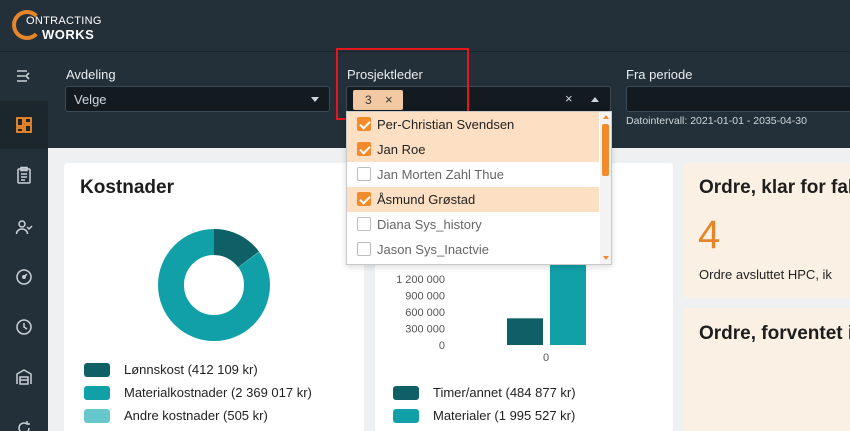  I want to click on legend-label: Lønnskost (412 109 kr), so click(191, 369).